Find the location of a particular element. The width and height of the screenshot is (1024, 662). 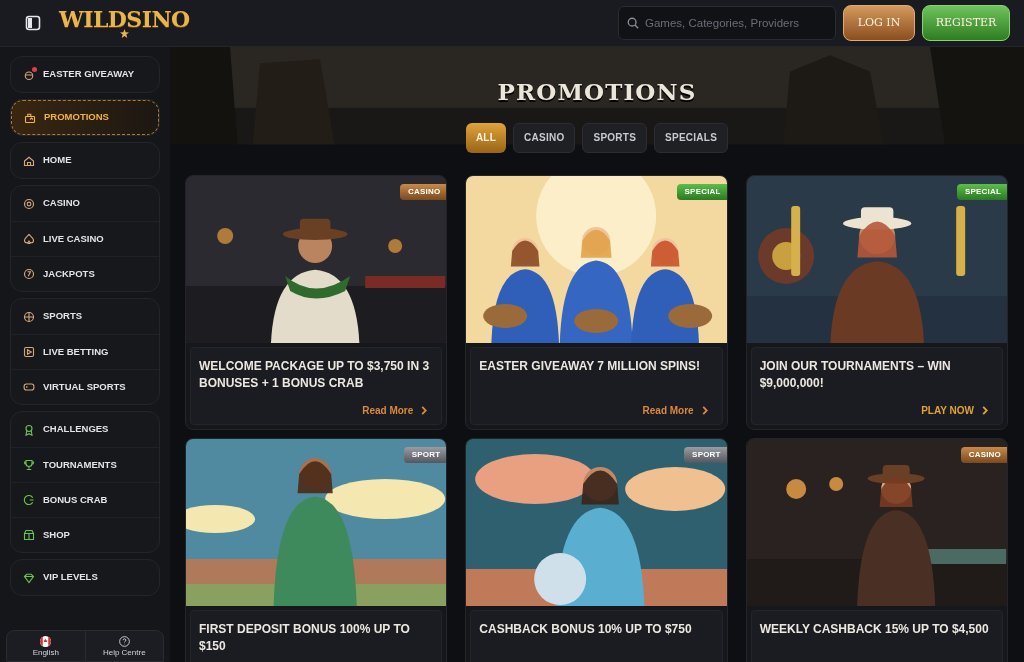

sidebar-item: TOURNAMENTS is located at coordinates (85, 464).